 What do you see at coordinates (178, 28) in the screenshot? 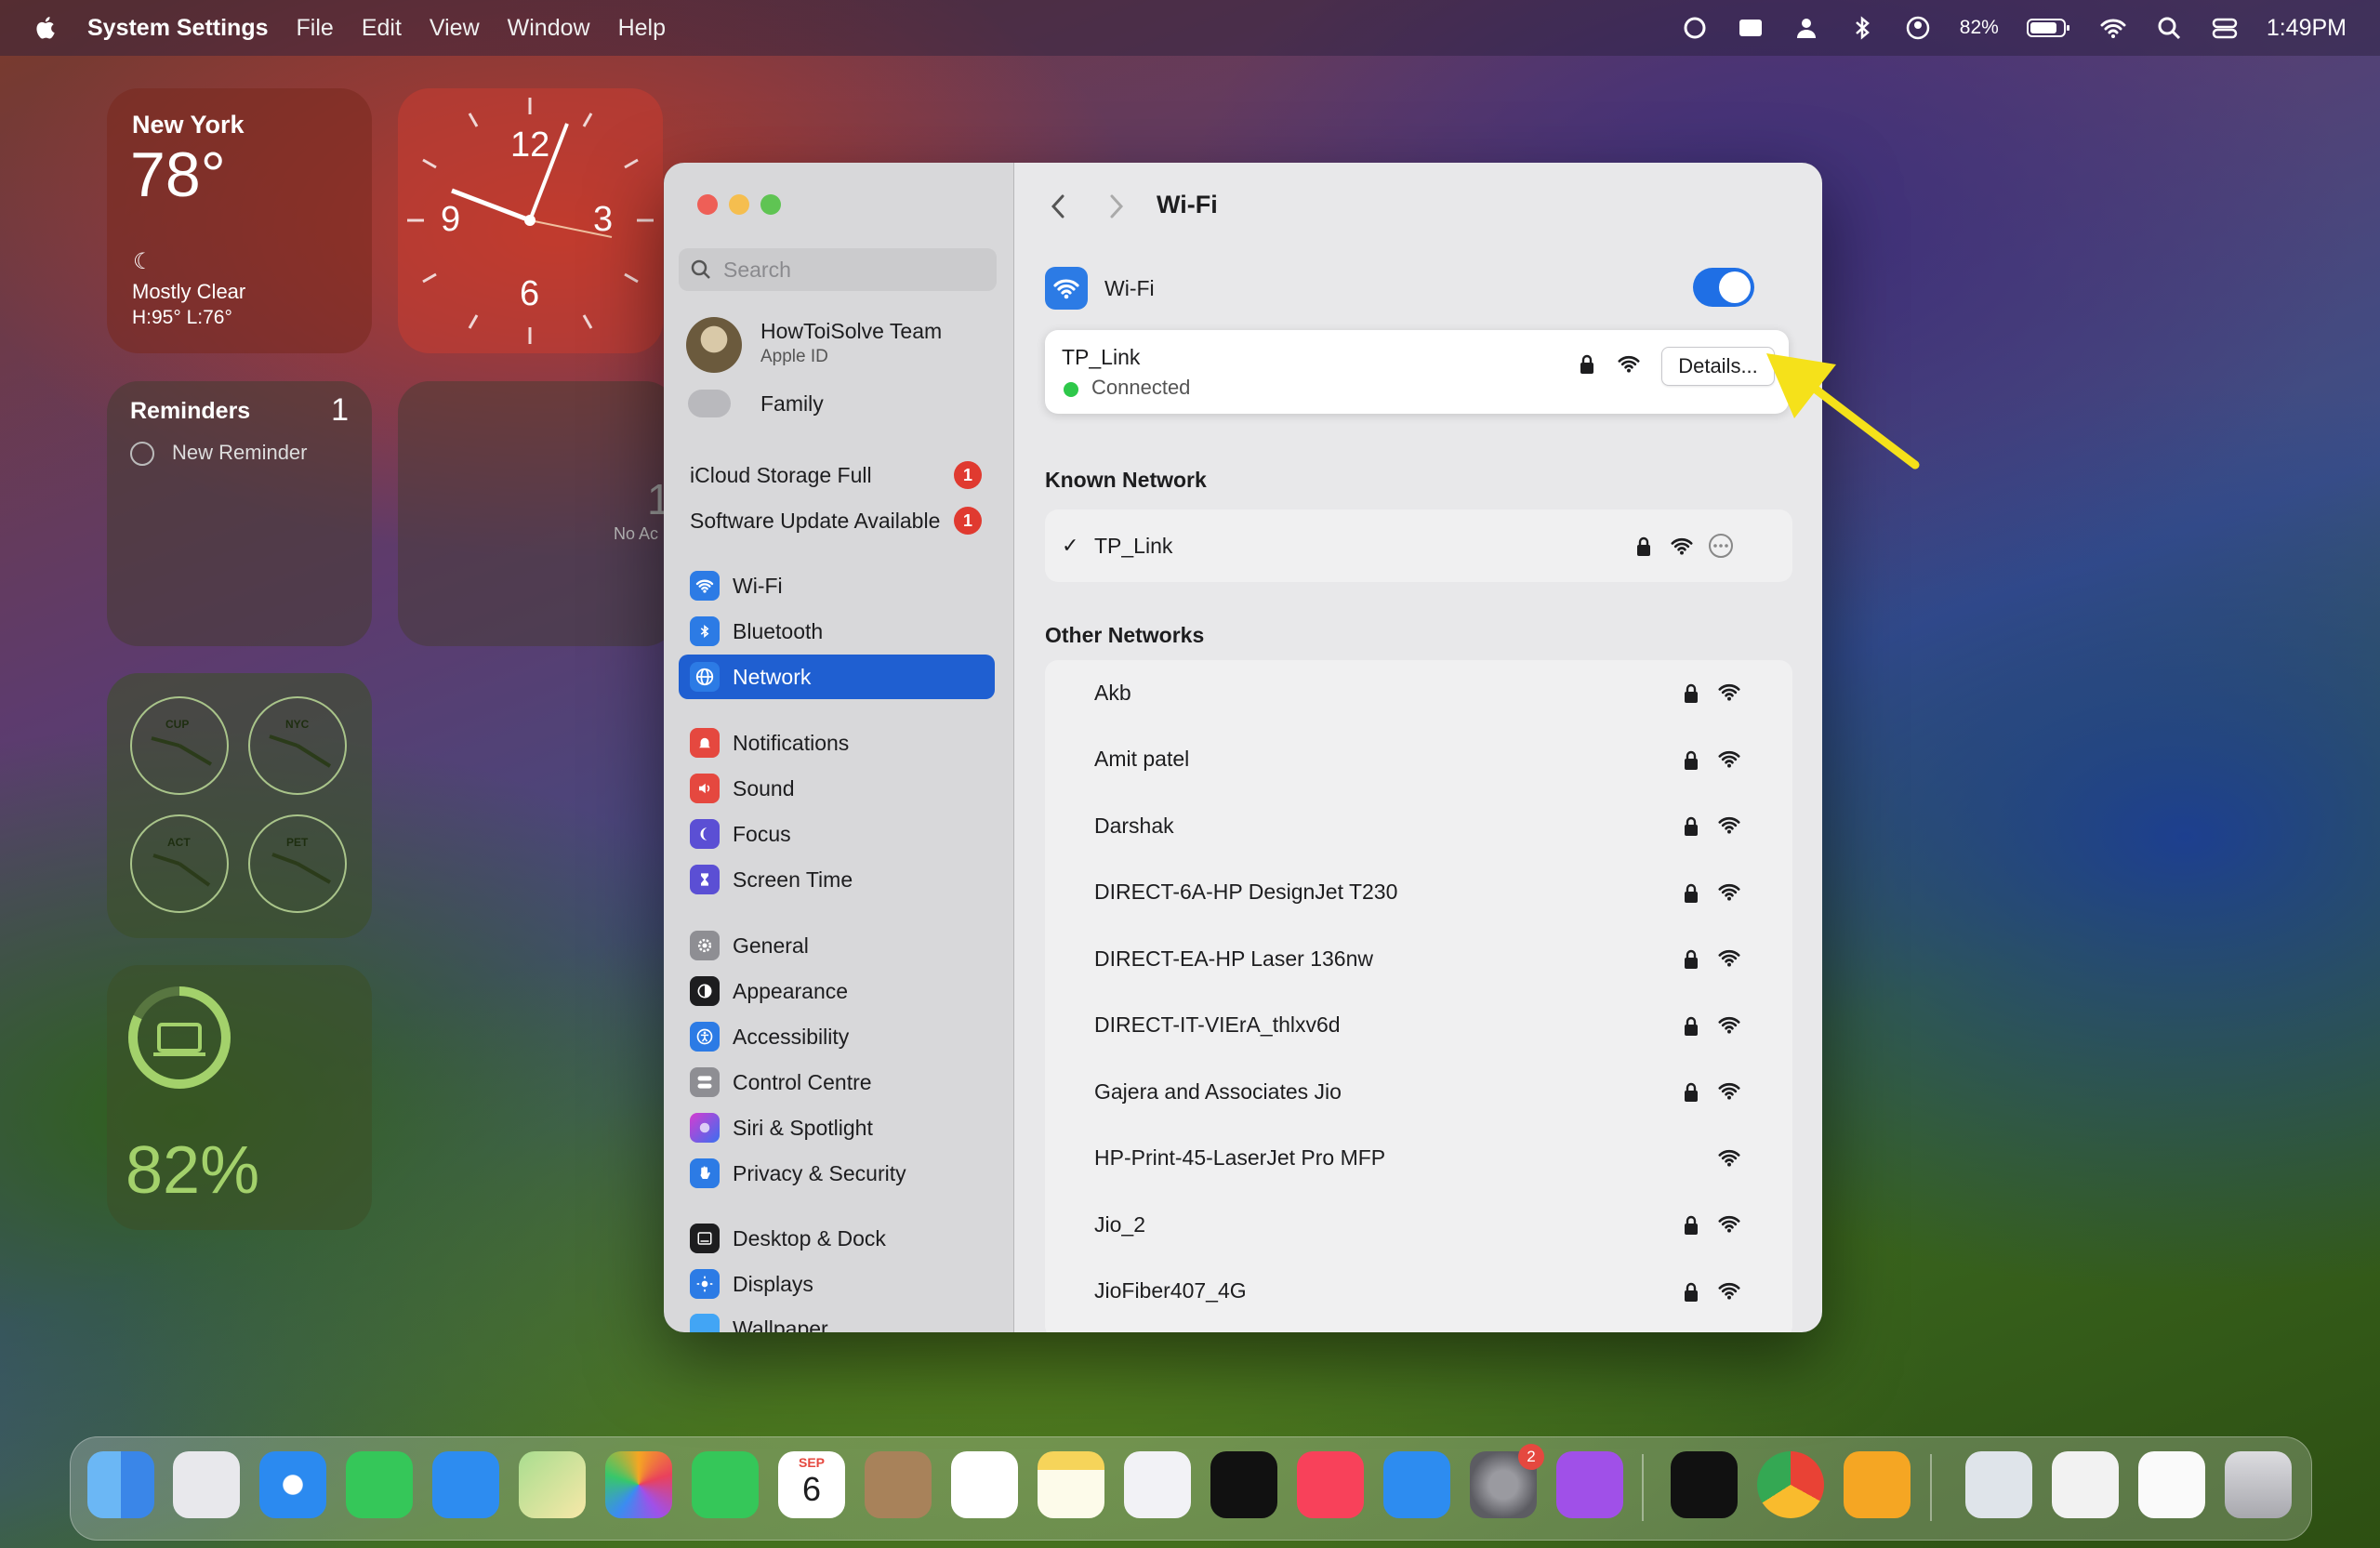
I see `app-name: System Settings` at bounding box center [178, 28].